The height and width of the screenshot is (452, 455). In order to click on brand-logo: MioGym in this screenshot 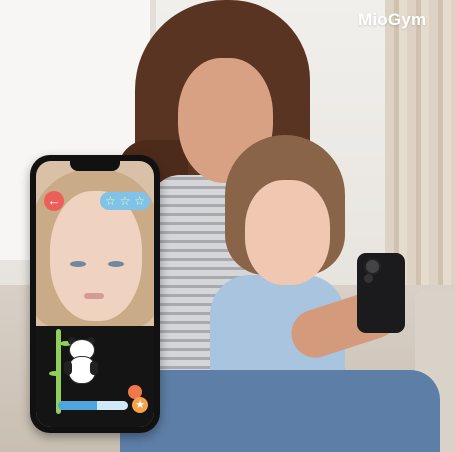, I will do `click(392, 20)`.